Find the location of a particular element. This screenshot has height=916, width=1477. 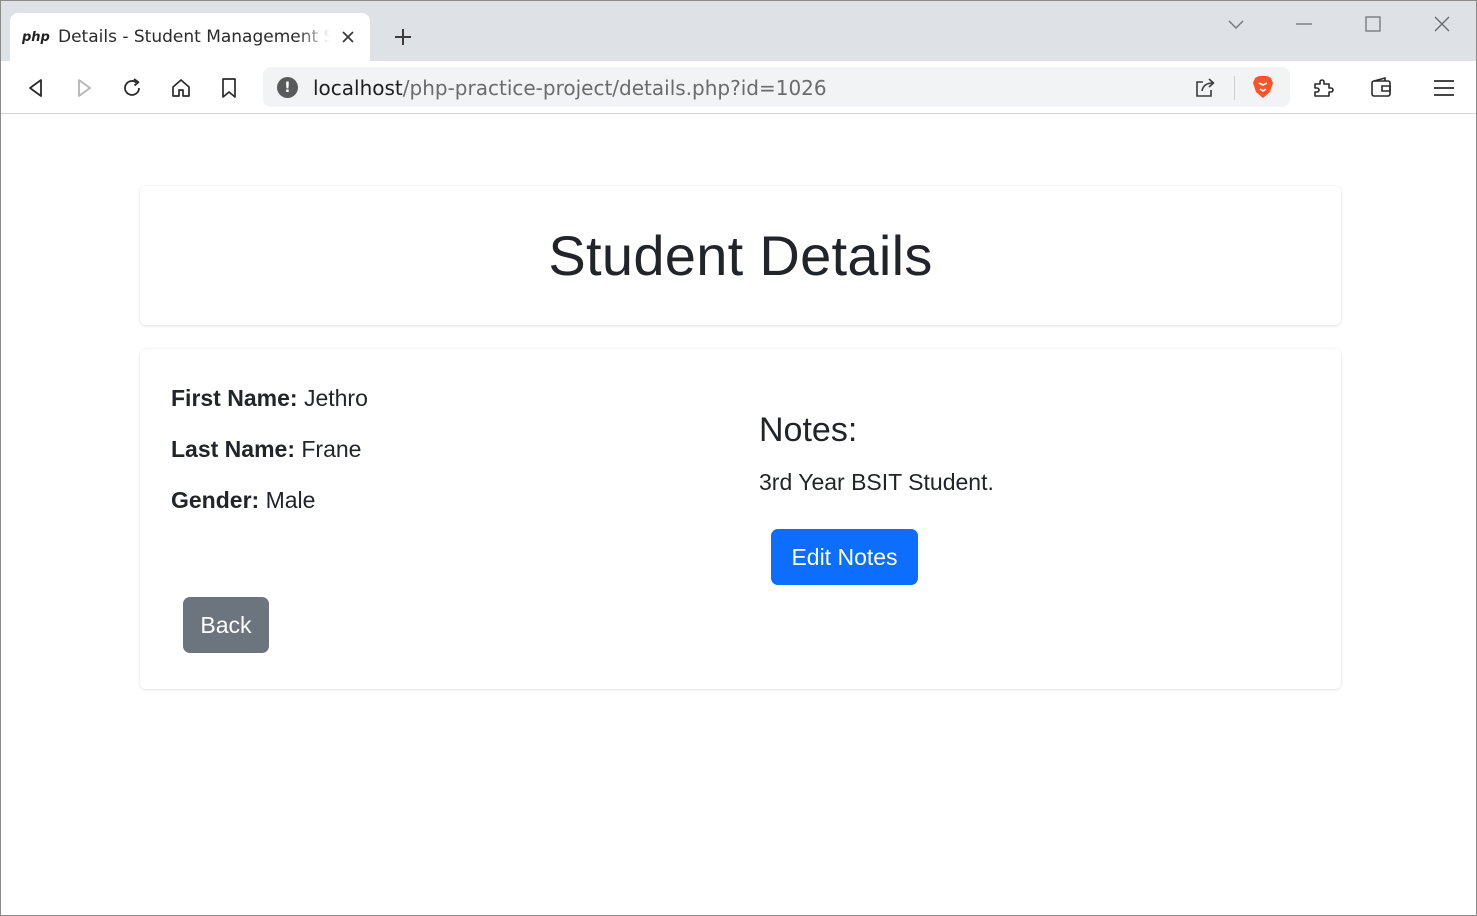

tab-close-icon is located at coordinates (348, 37).